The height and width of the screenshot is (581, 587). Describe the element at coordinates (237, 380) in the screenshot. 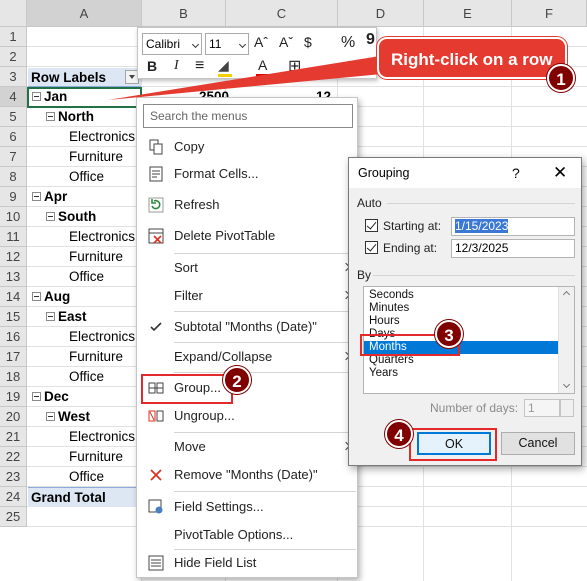

I see `step-badge-2: 2` at that location.